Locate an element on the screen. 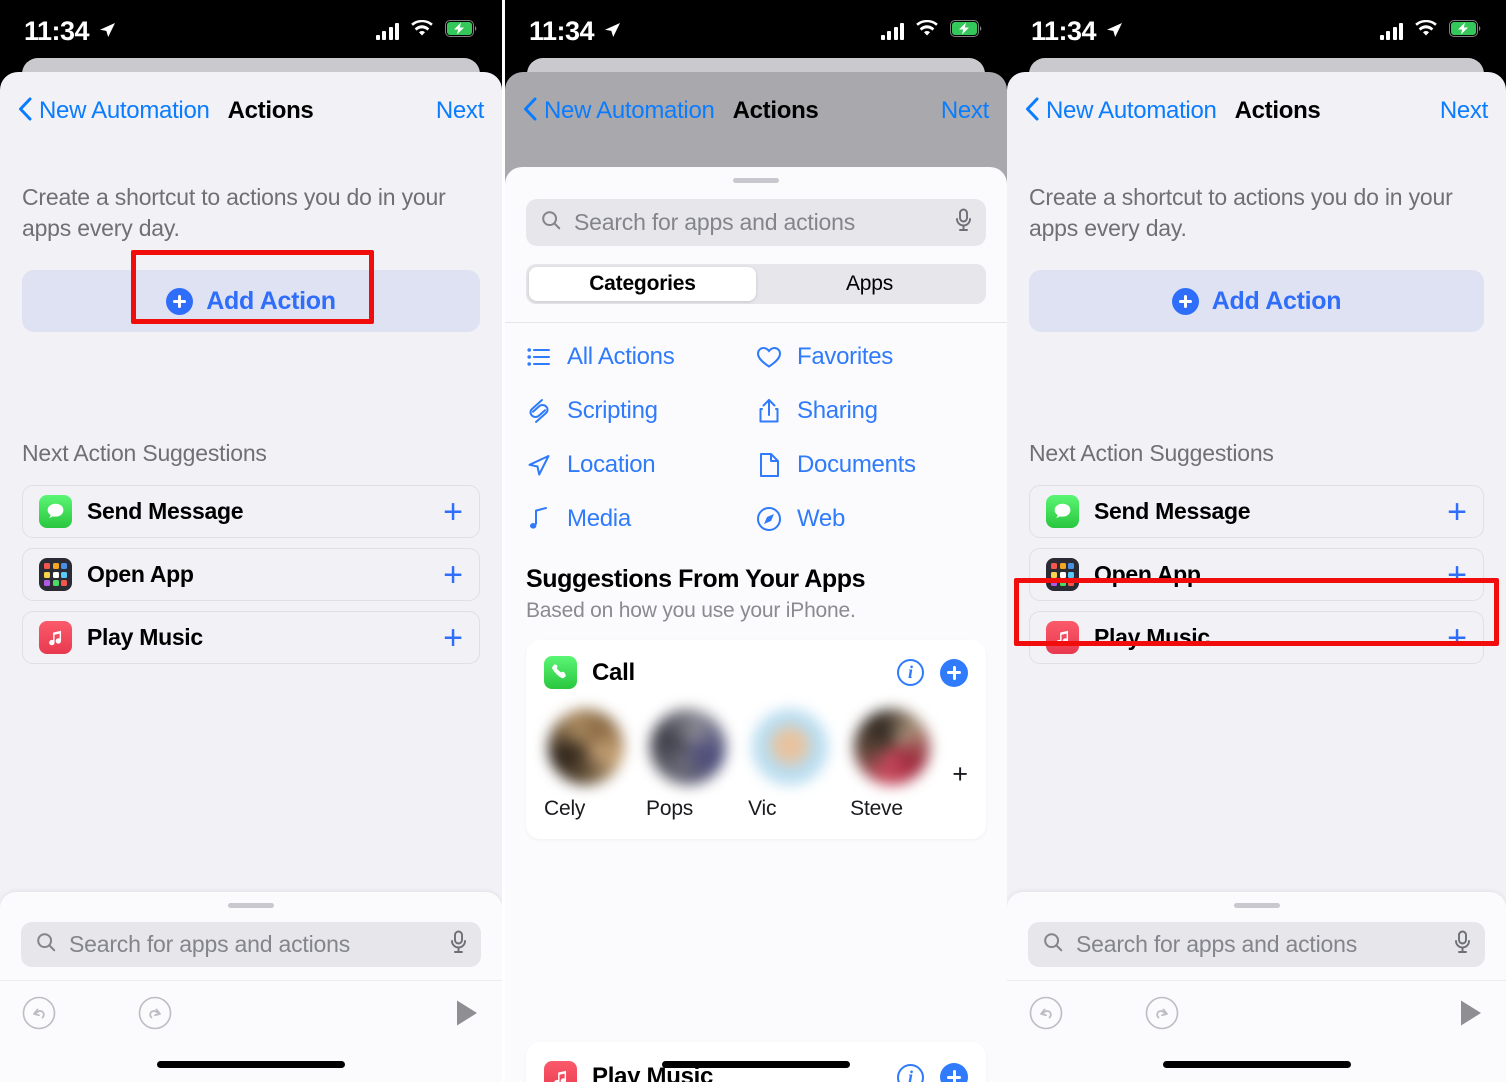  search-input-1: Search for apps and actions is located at coordinates (251, 944).